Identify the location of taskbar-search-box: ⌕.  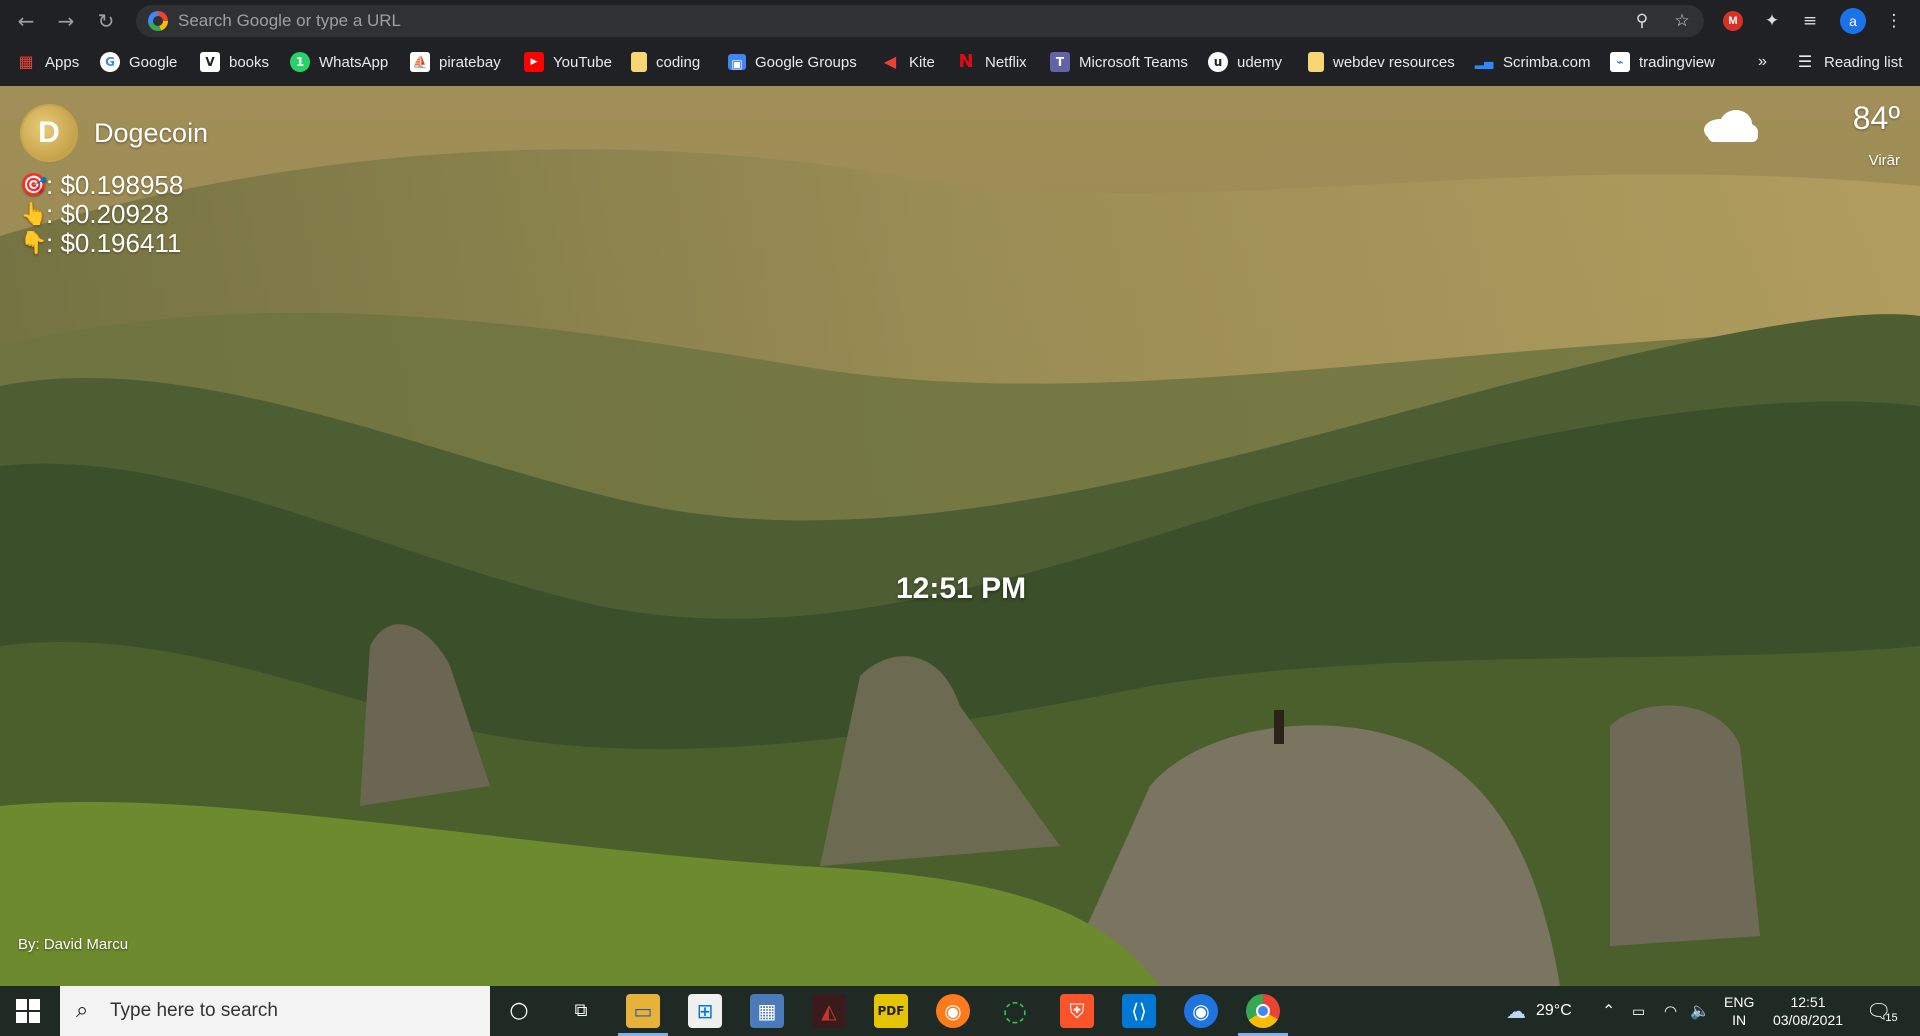
(275, 1011).